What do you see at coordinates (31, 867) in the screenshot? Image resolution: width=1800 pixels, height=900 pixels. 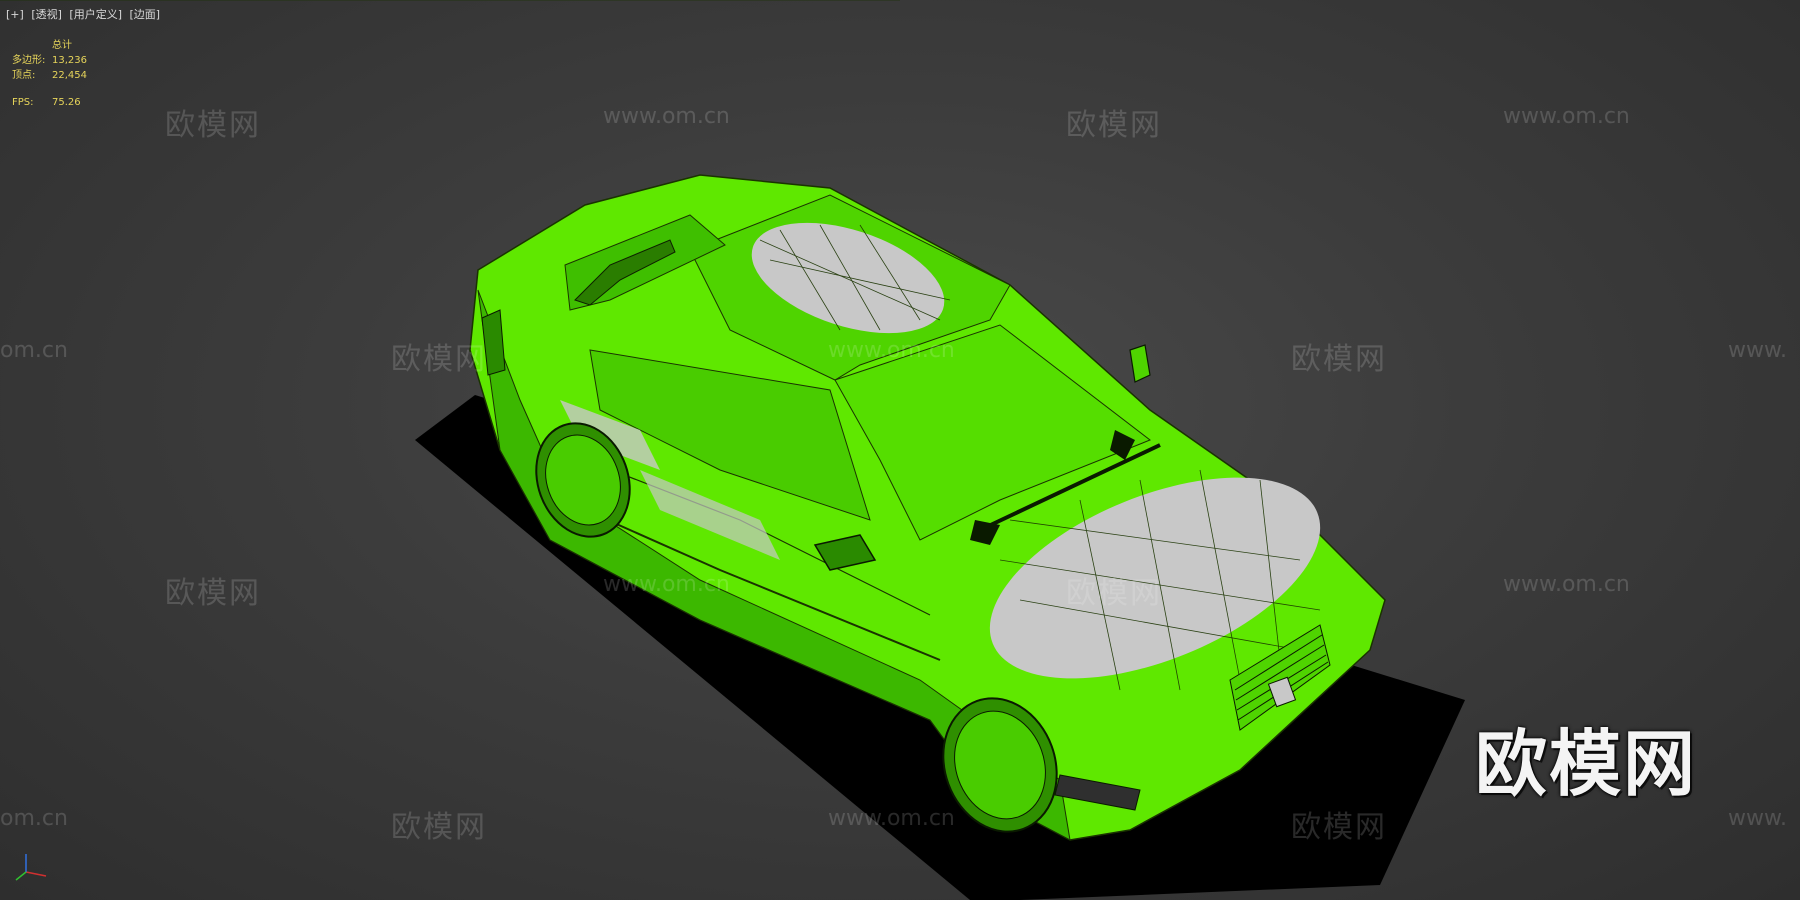 I see `xyz-axis-icon` at bounding box center [31, 867].